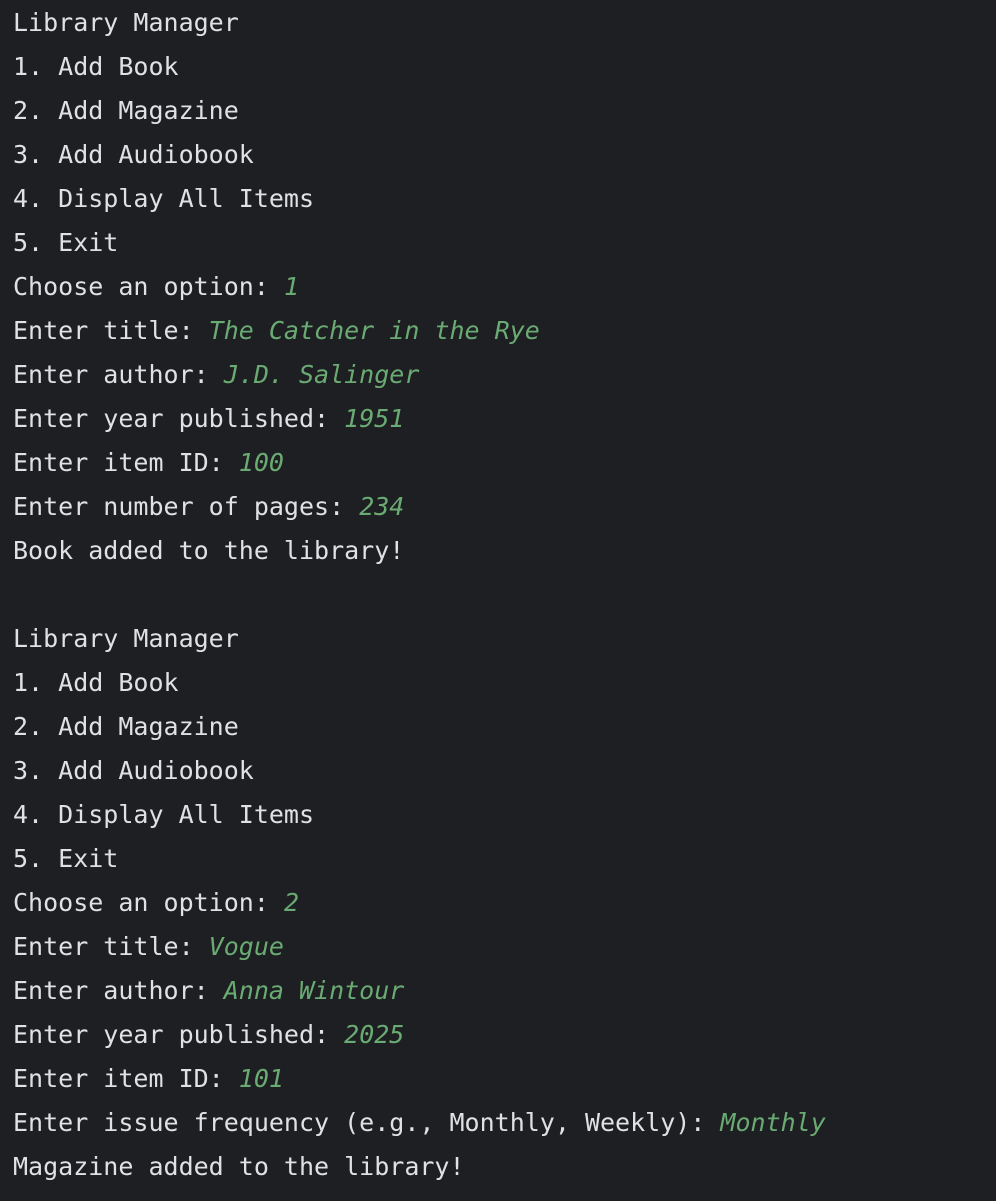 This screenshot has width=996, height=1201. I want to click on user-input-text: 2025, so click(374, 1034).